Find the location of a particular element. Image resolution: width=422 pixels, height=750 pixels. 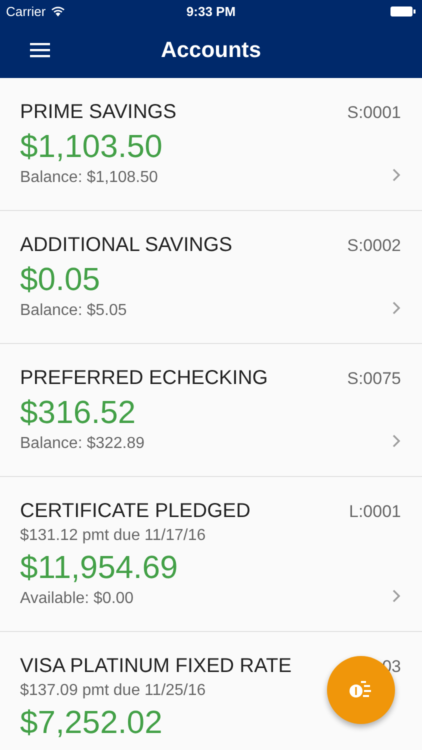

payment-due: $131.12 pmt due 11/17/16 is located at coordinates (113, 536).